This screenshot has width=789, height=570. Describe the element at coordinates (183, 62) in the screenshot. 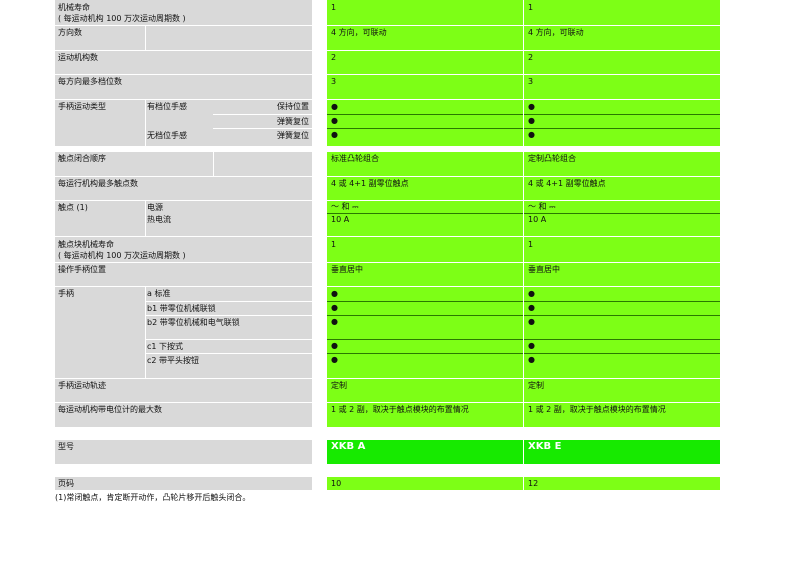

I see `label-cell: 运动机构数` at that location.